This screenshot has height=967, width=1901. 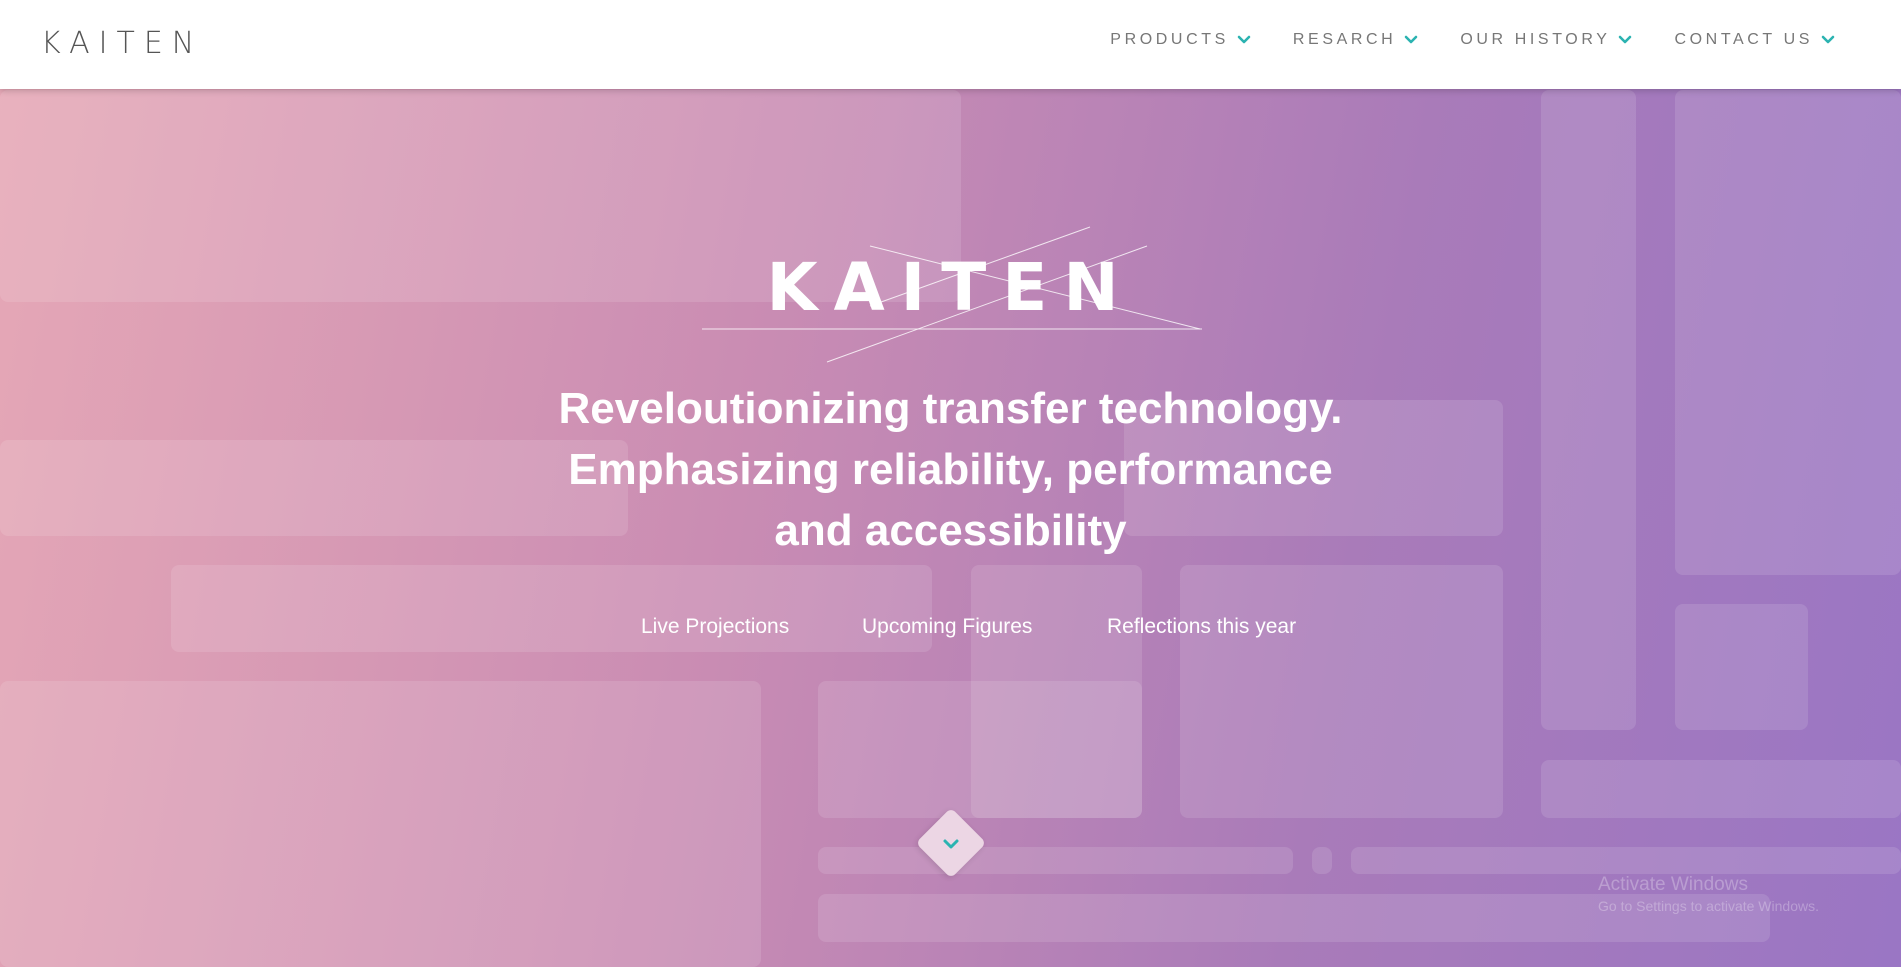 What do you see at coordinates (950, 287) in the screenshot?
I see `hero-brand: KAITEN` at bounding box center [950, 287].